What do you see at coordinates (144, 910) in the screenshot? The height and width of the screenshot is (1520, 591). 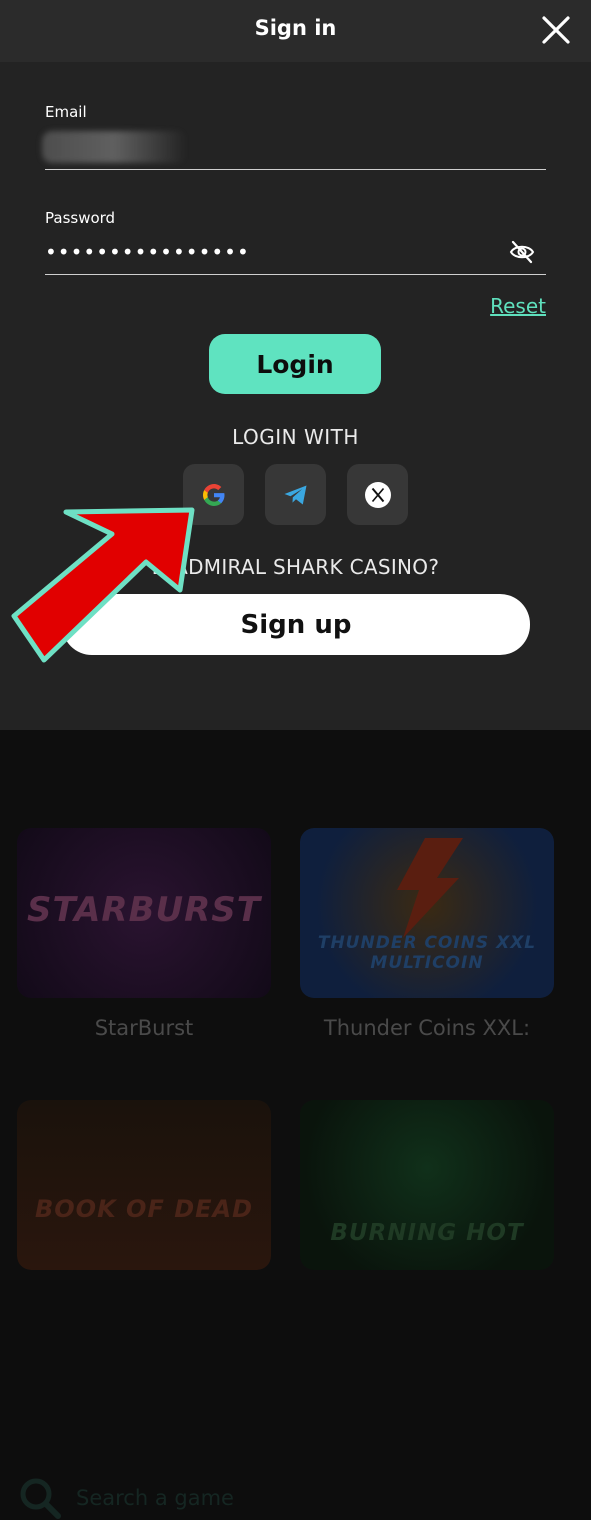 I see `game-logo: STARBURST` at bounding box center [144, 910].